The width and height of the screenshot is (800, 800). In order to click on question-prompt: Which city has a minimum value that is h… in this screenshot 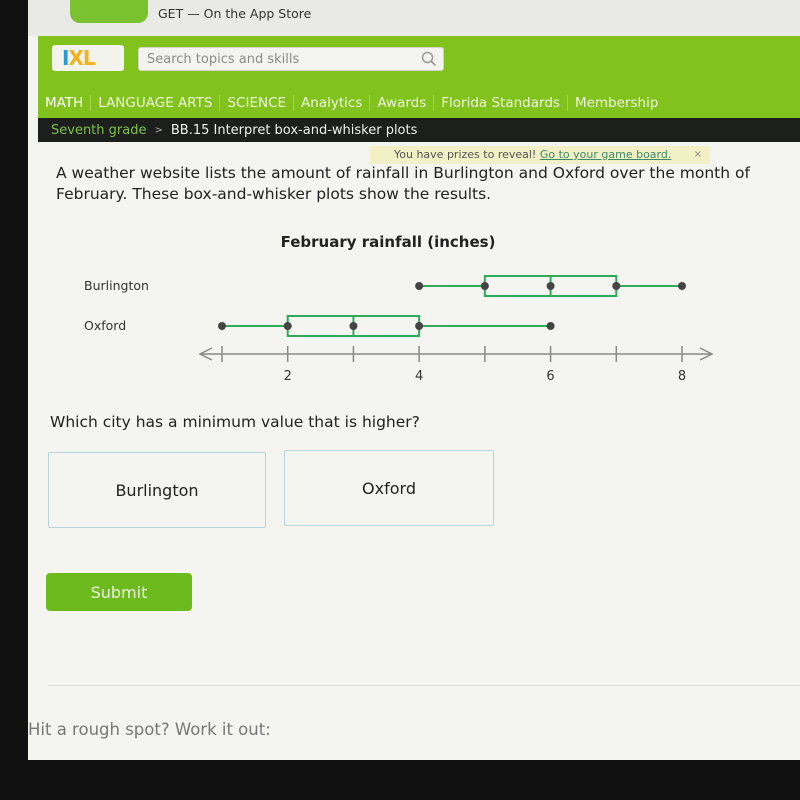, I will do `click(235, 422)`.